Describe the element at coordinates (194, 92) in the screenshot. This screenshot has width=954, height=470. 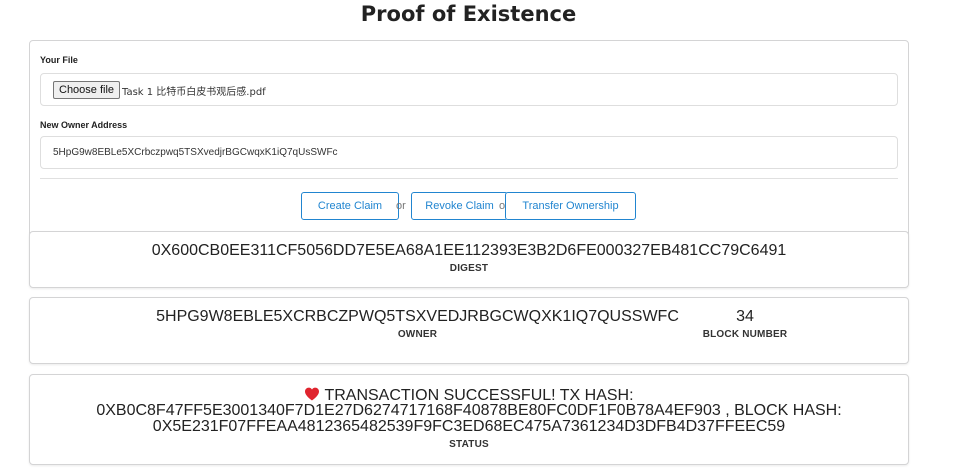
I see `file-name: Task 1 比特币白皮书观后感.pdf` at that location.